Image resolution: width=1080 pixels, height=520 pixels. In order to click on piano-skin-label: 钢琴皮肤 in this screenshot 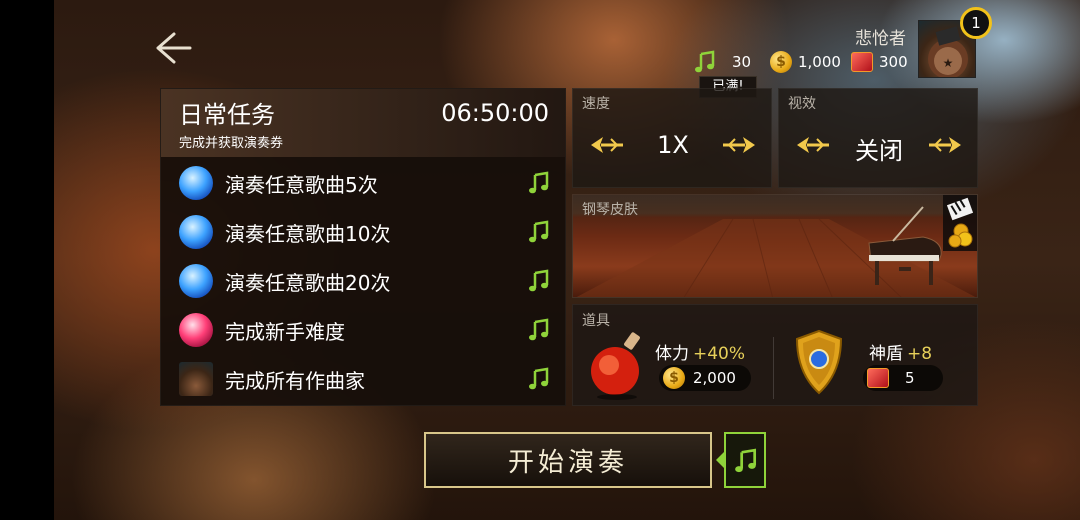, I will do `click(610, 210)`.